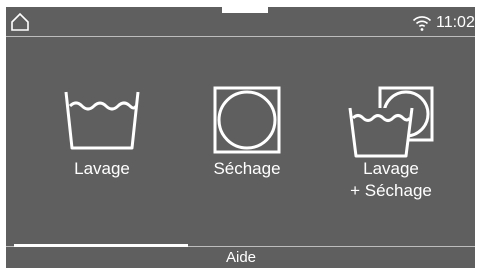  What do you see at coordinates (455, 22) in the screenshot?
I see `clock-time: 11:02` at bounding box center [455, 22].